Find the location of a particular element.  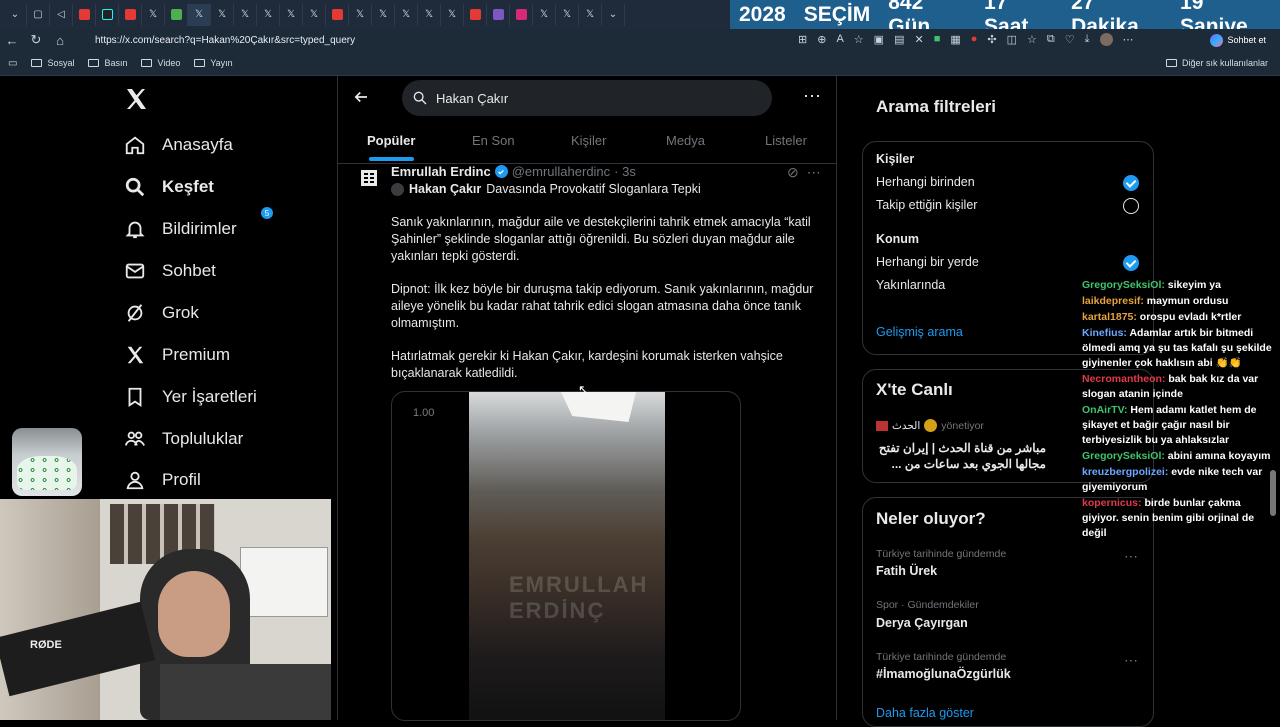

extension-icon-2: ▤ is located at coordinates (899, 39).